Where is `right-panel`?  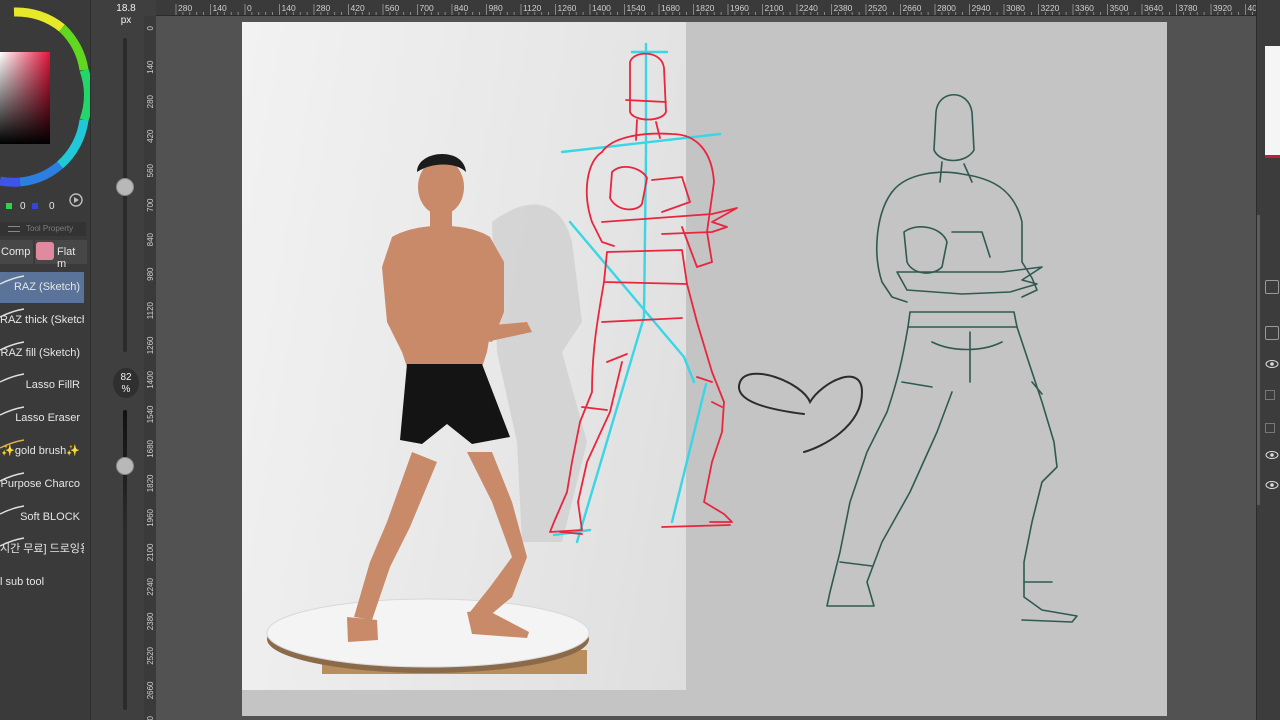 right-panel is located at coordinates (1268, 360).